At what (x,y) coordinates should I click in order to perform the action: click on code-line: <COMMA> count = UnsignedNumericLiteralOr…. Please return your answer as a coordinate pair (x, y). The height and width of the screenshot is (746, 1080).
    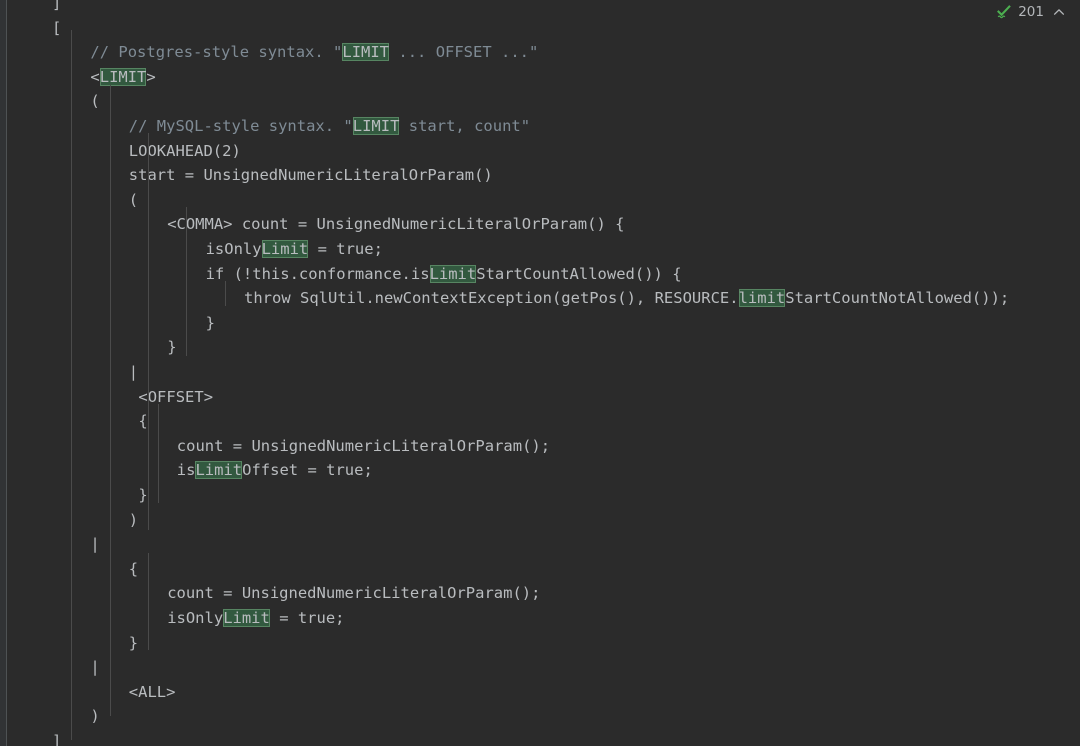
    Looking at the image, I should click on (395, 224).